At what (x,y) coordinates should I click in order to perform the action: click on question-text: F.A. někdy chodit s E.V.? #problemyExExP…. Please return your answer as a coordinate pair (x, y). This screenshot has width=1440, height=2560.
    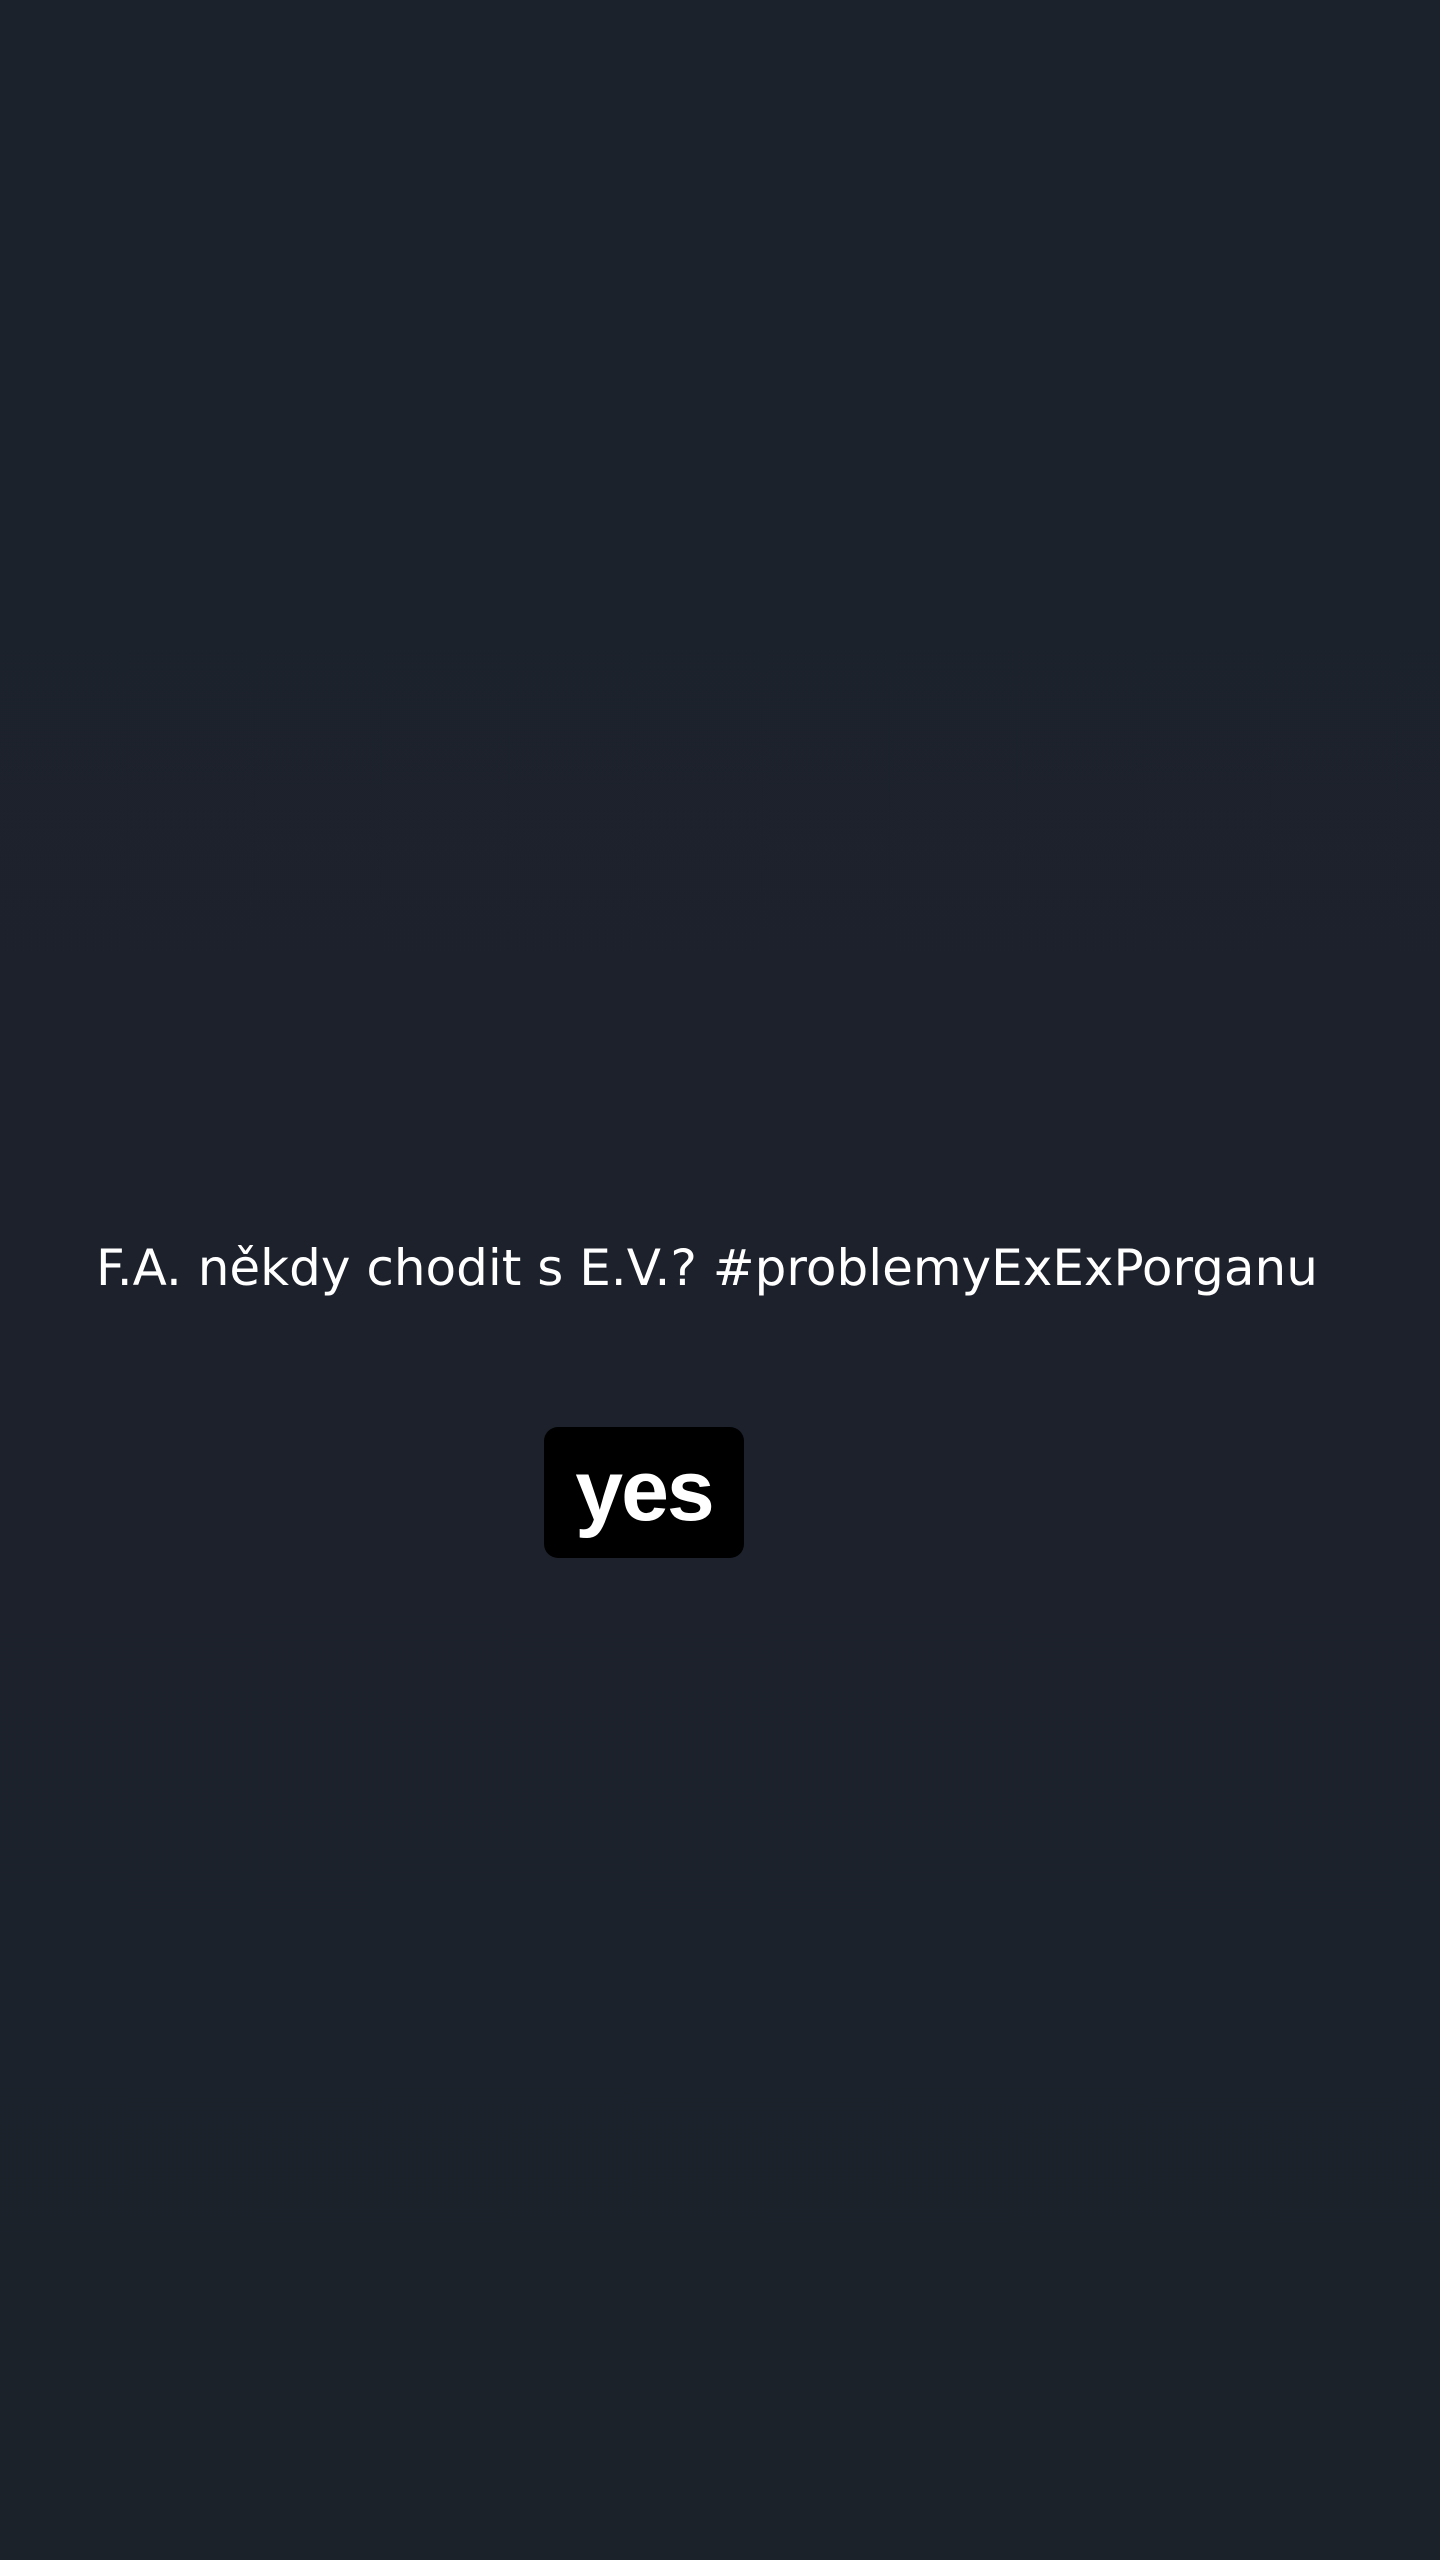
    Looking at the image, I should click on (707, 1268).